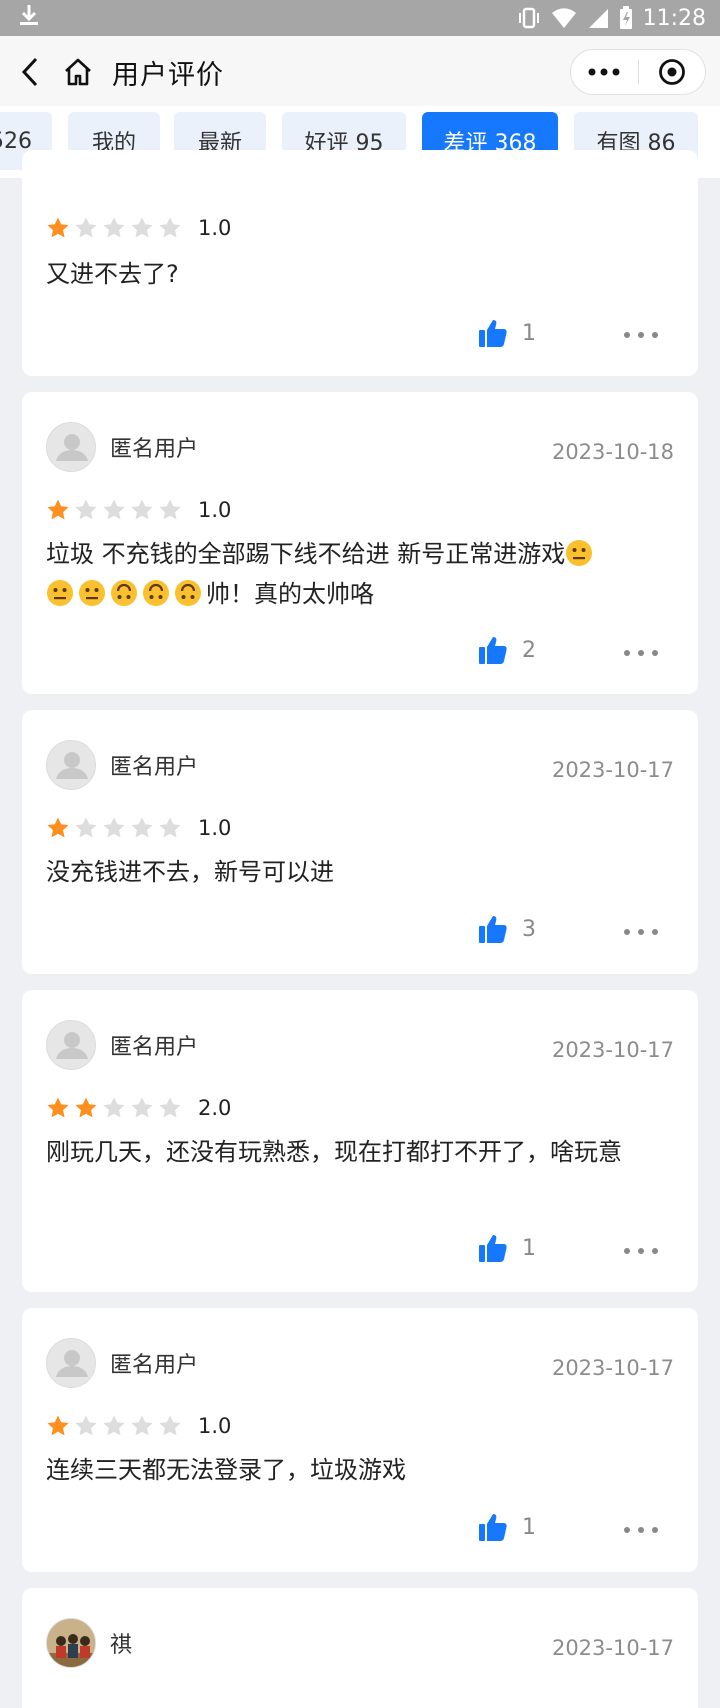  I want to click on chevron-left-icon, so click(29, 72).